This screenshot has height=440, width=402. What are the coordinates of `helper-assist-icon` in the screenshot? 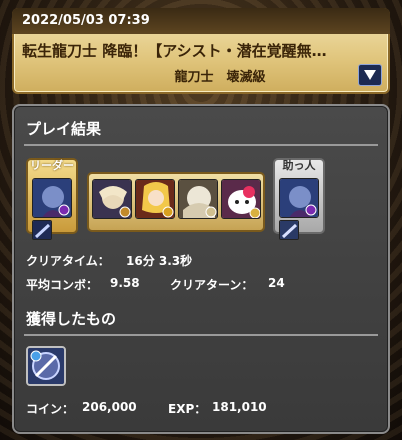 It's located at (289, 230).